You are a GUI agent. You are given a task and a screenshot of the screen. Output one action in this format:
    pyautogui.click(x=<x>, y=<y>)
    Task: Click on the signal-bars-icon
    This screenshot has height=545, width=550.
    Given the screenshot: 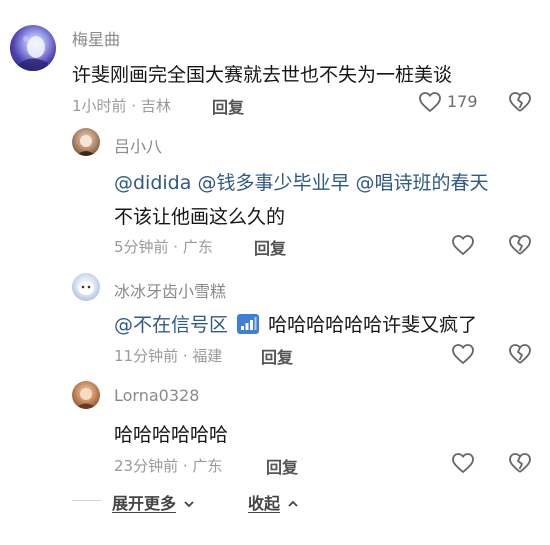 What is the action you would take?
    pyautogui.click(x=248, y=324)
    